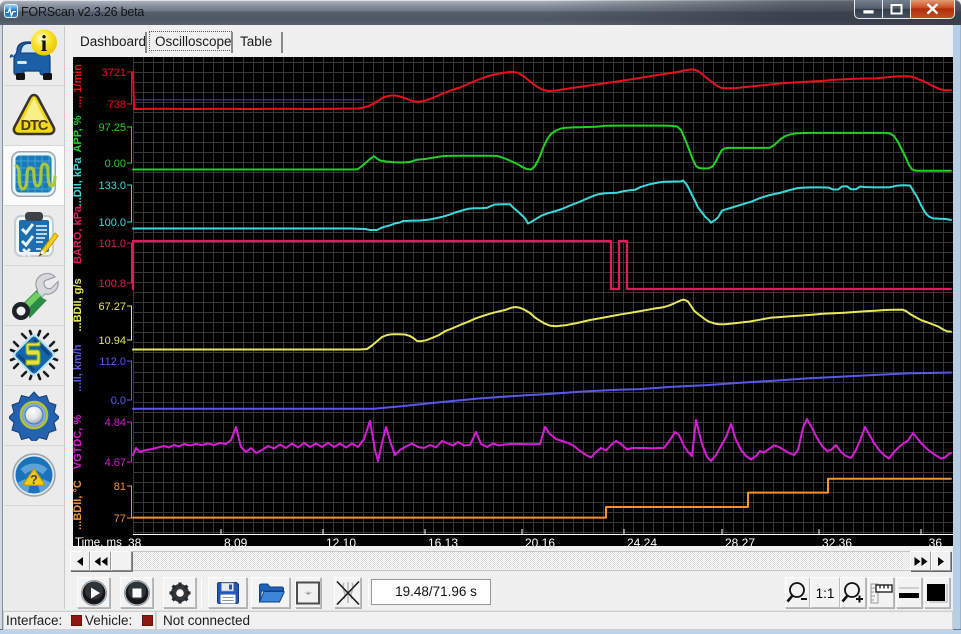 This screenshot has height=634, width=961. Describe the element at coordinates (78, 133) in the screenshot. I see `svg-text: APP, %` at that location.